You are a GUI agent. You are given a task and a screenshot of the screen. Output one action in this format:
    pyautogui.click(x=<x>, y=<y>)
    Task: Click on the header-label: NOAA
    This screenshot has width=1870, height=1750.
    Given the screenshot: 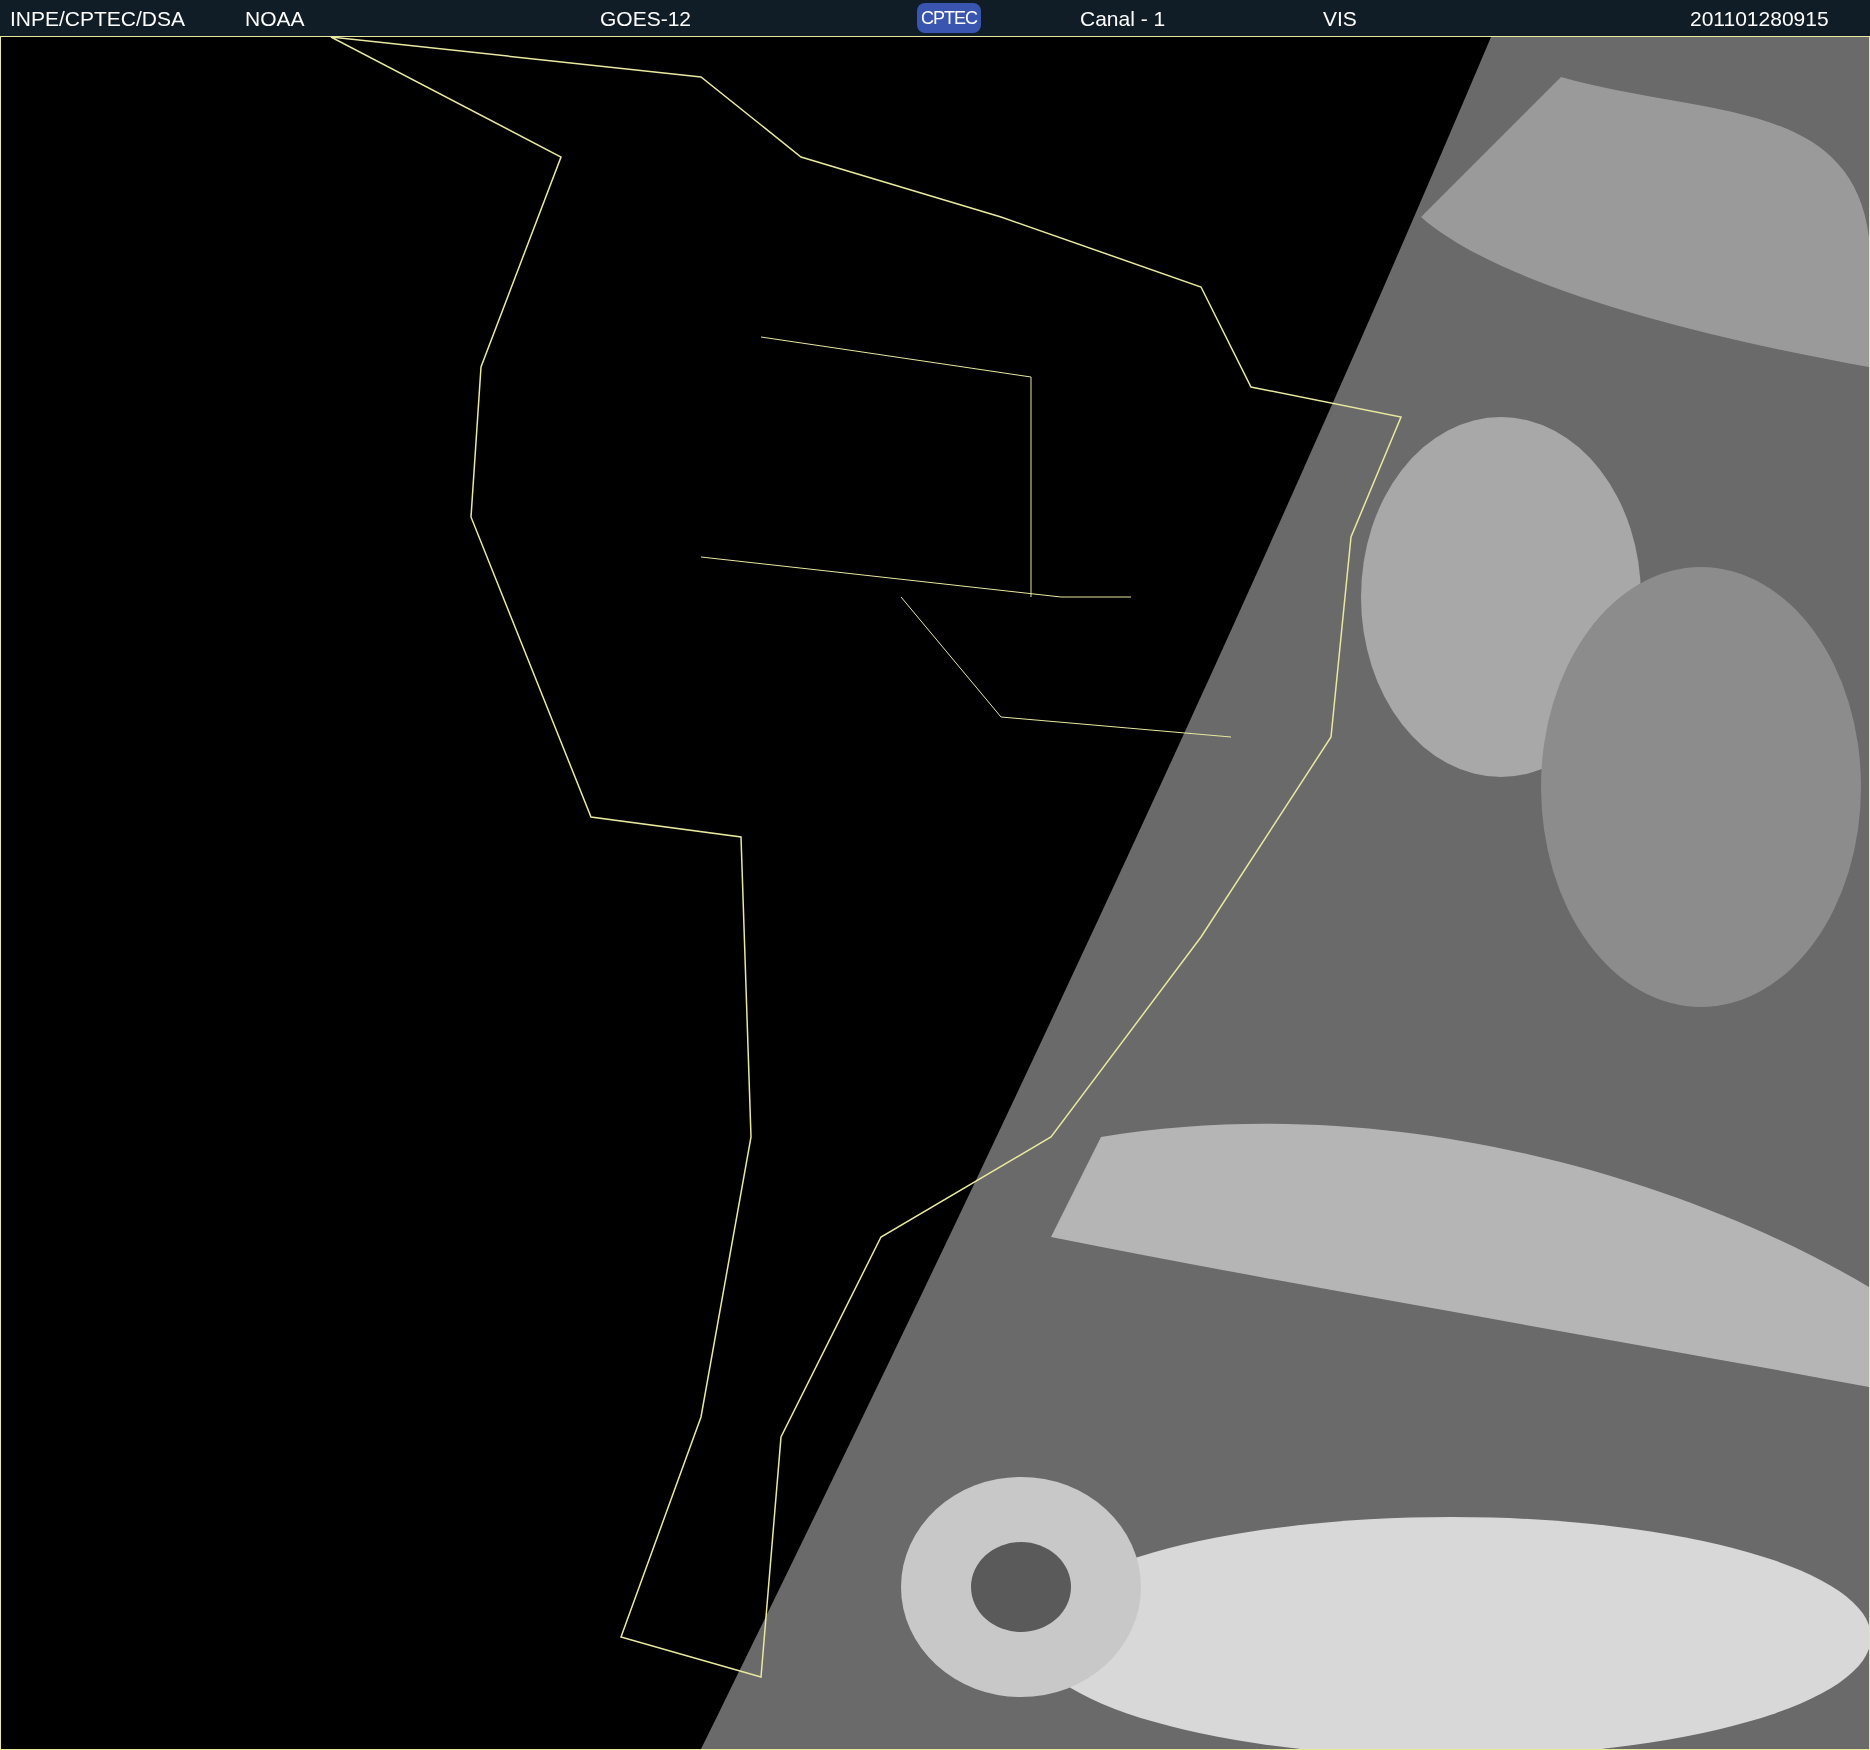 What is the action you would take?
    pyautogui.click(x=275, y=18)
    